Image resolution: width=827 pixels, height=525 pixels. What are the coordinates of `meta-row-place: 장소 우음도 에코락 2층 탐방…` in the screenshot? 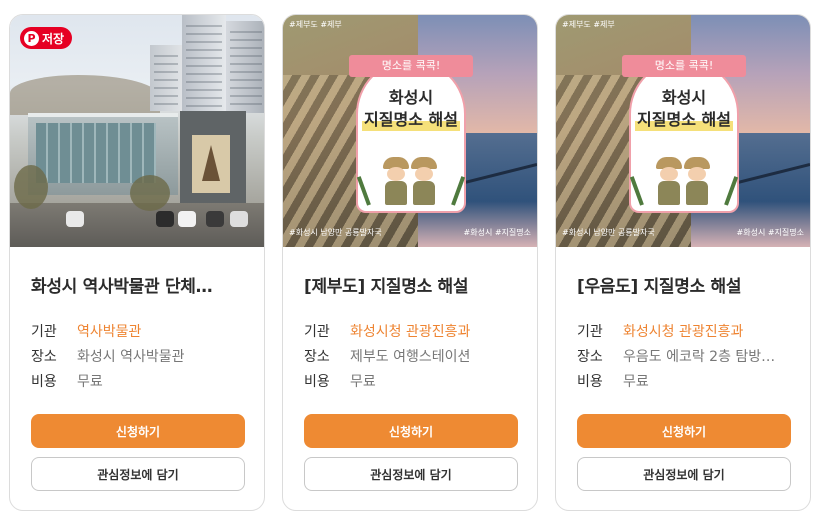 It's located at (683, 355).